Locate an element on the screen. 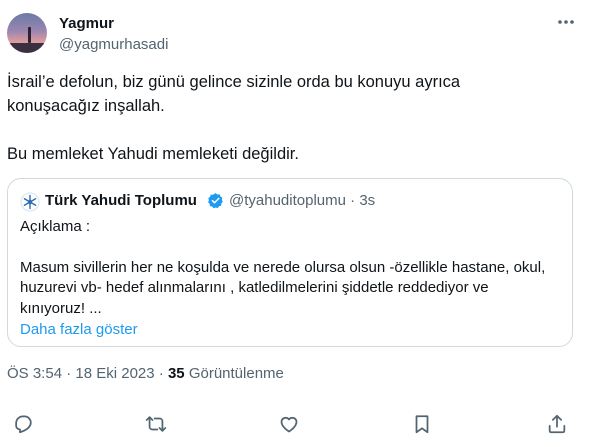  tweet-time: ÖS 3:54 is located at coordinates (34, 373).